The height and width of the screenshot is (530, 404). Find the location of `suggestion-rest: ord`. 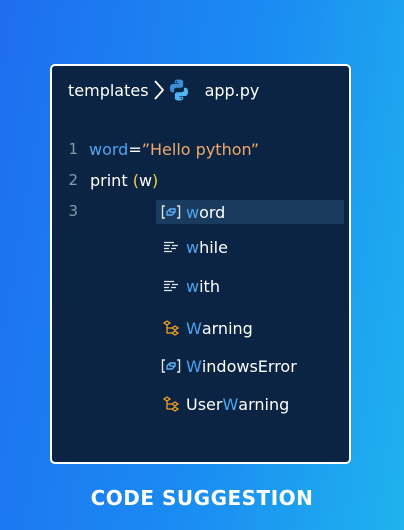

suggestion-rest: ord is located at coordinates (212, 212).